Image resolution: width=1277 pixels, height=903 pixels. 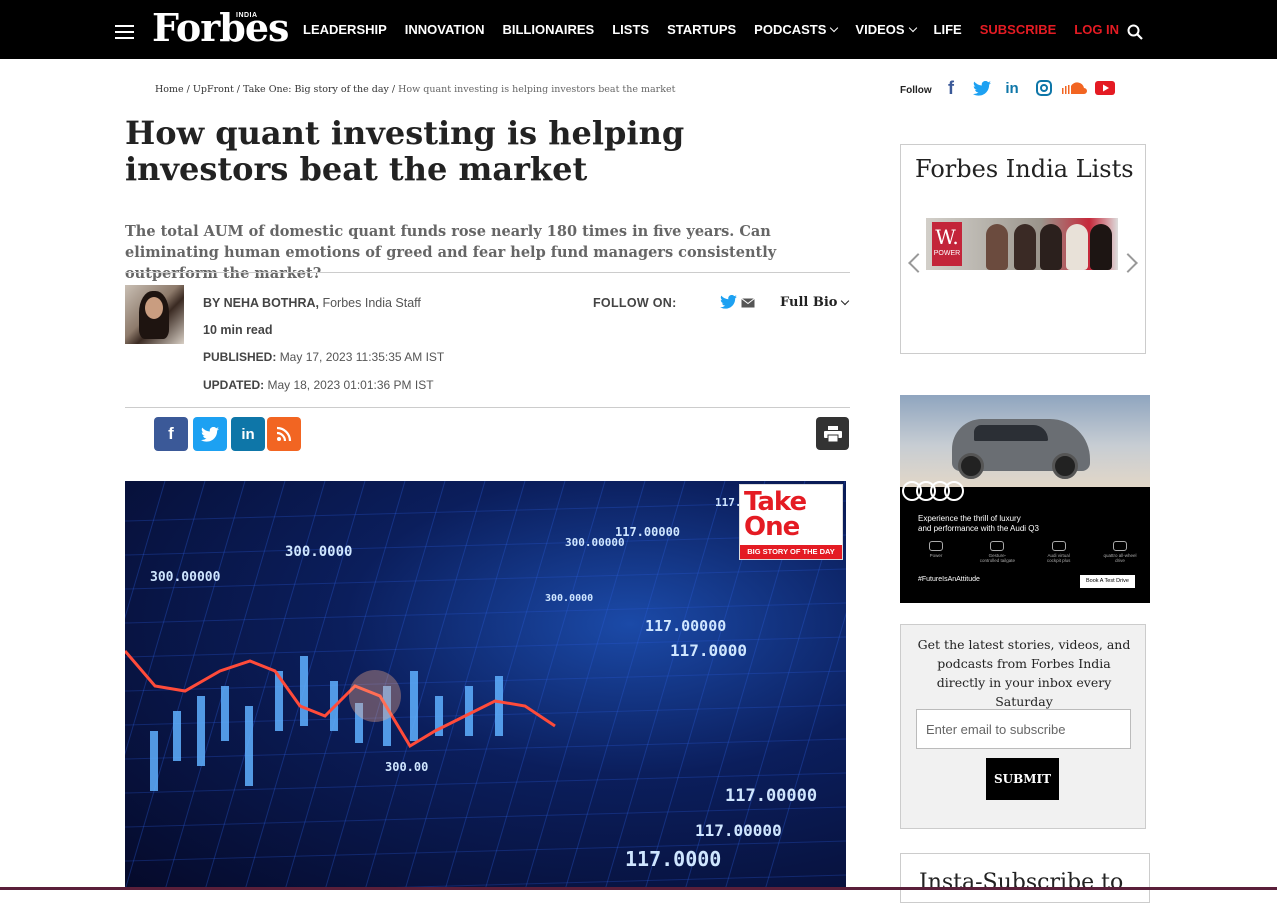 What do you see at coordinates (213, 89) in the screenshot?
I see `breadcrumb-section: UpFront` at bounding box center [213, 89].